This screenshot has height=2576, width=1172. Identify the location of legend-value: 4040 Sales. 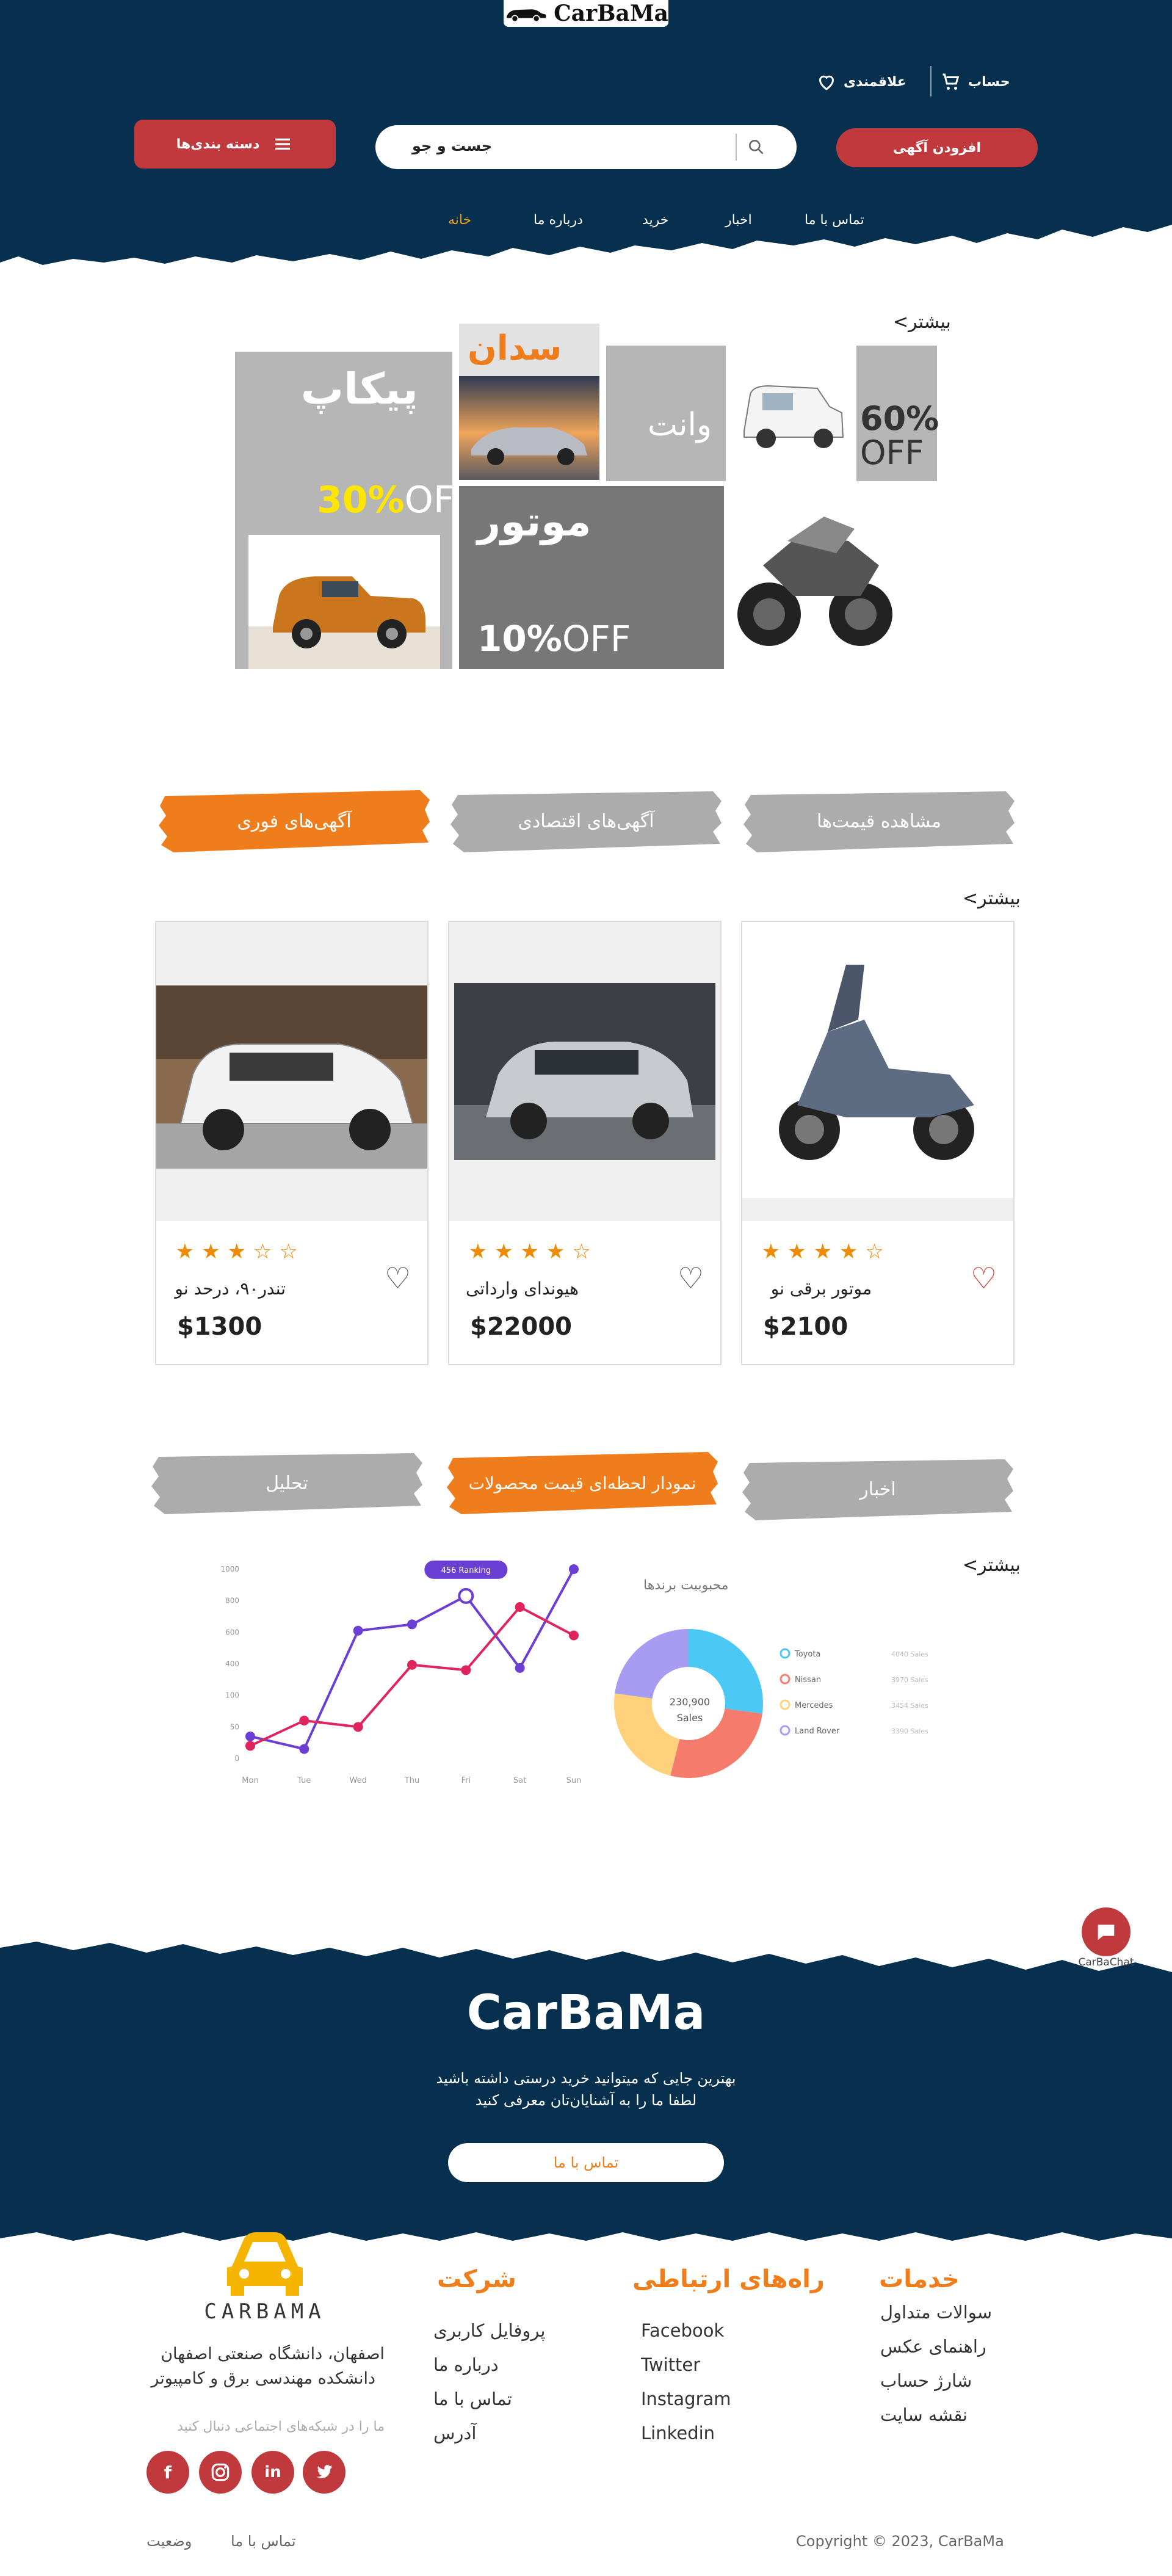
(910, 1654).